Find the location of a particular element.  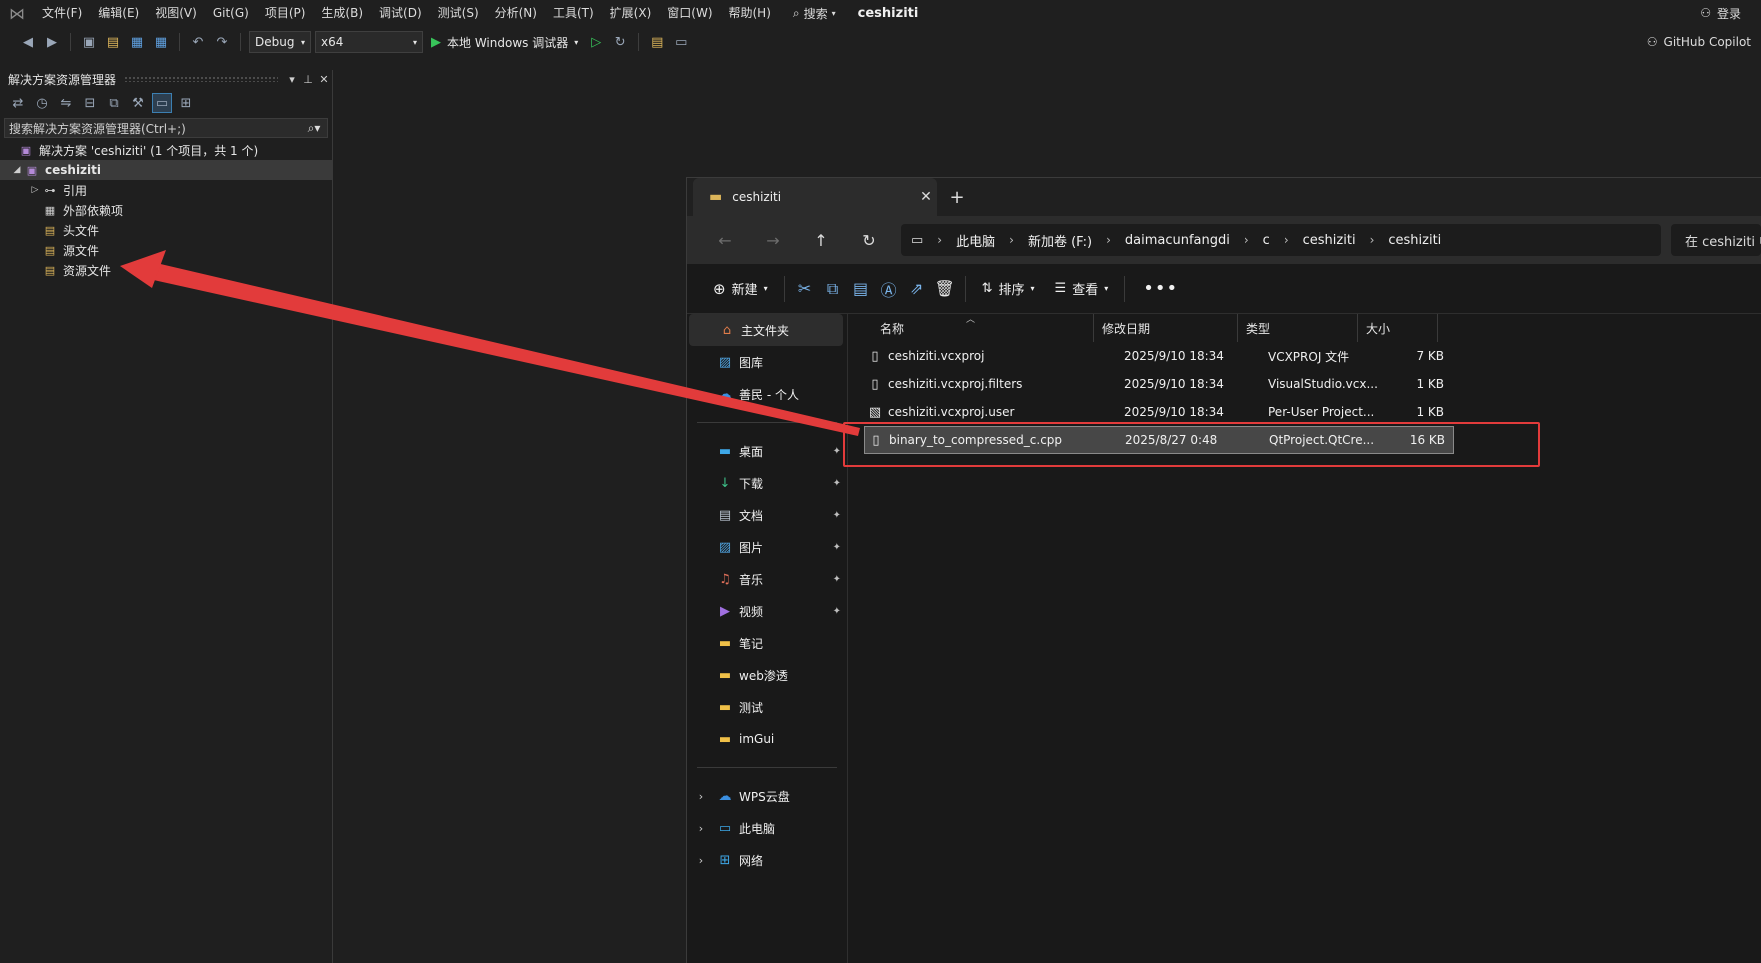

open-folder-icon: ▤ is located at coordinates (113, 42).